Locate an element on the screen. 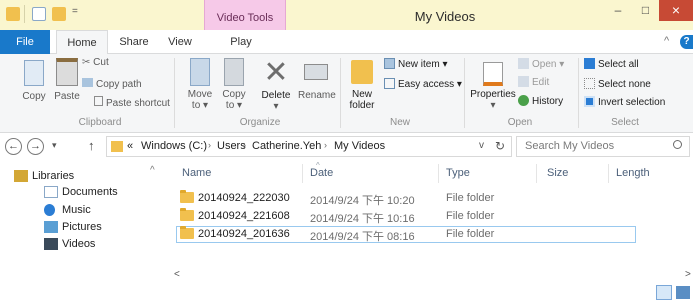  rename-button: Rename is located at coordinates (317, 79).